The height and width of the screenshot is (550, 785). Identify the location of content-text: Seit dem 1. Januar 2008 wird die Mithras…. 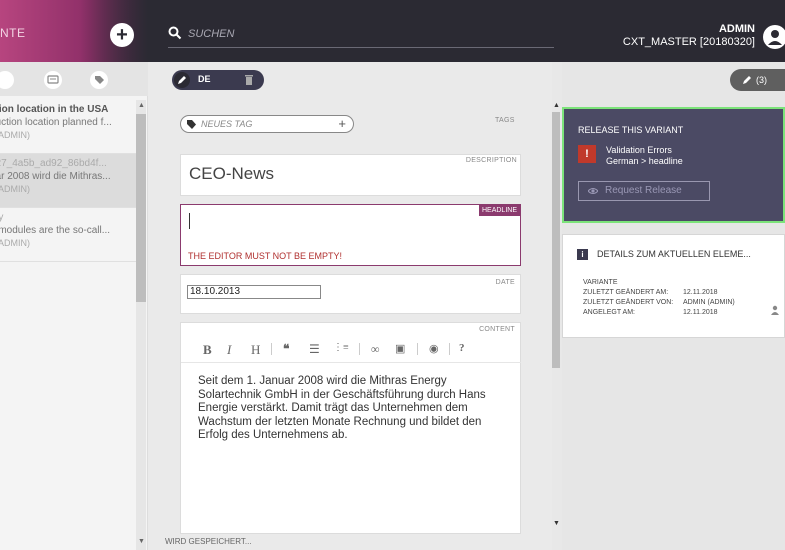
(348, 409).